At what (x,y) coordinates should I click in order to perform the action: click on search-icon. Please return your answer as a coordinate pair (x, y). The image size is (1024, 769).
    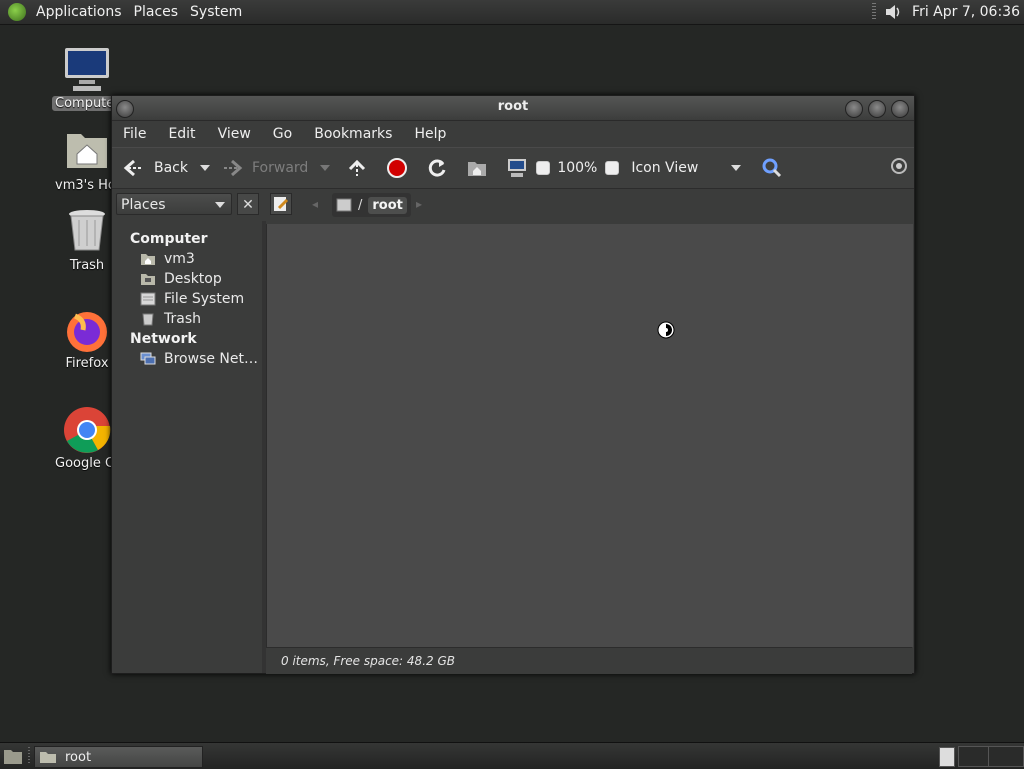
    Looking at the image, I should click on (772, 168).